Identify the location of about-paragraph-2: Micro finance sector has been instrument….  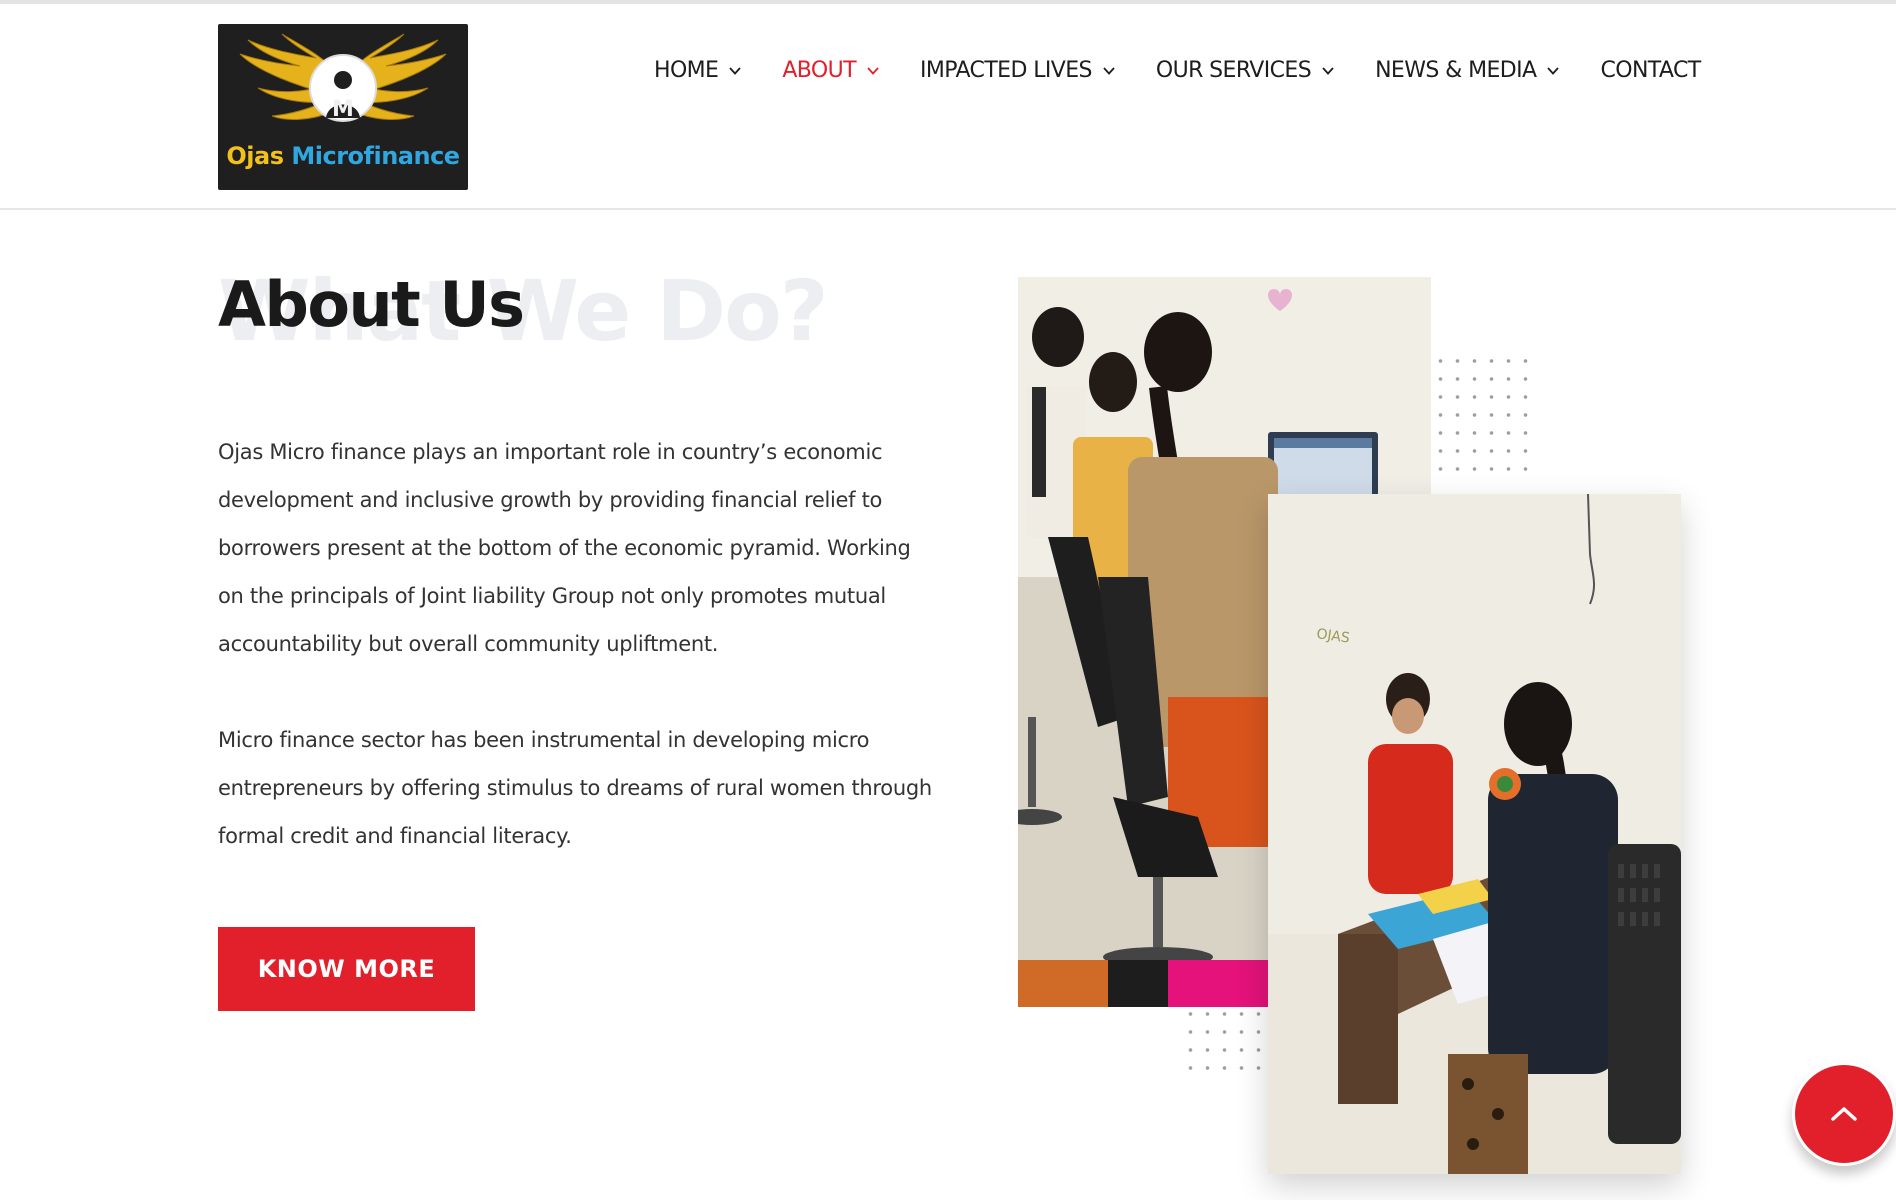
(575, 788).